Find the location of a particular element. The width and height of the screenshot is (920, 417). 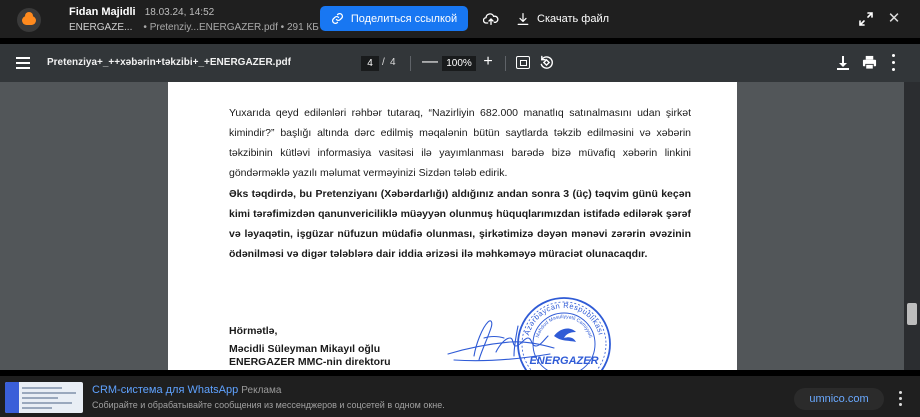

closing-regards: Hörmətlə, is located at coordinates (253, 331).